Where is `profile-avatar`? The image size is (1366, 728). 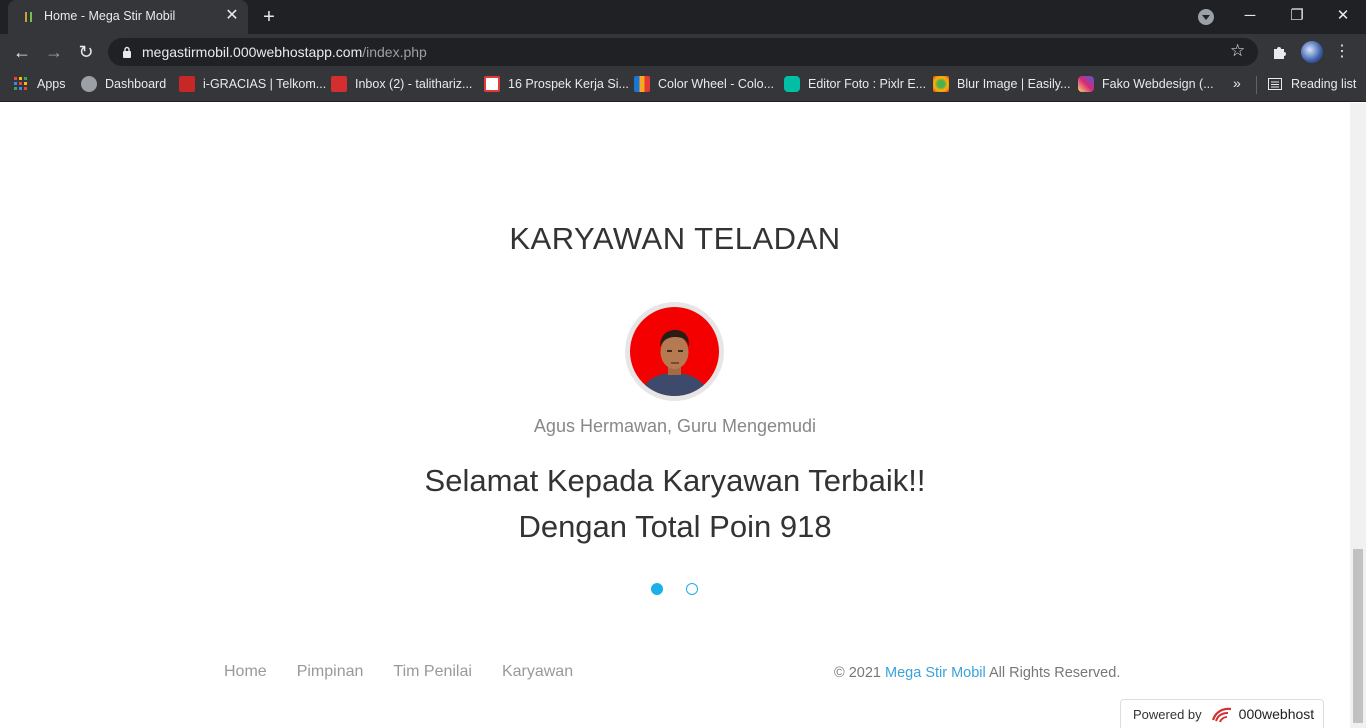
profile-avatar is located at coordinates (1312, 52).